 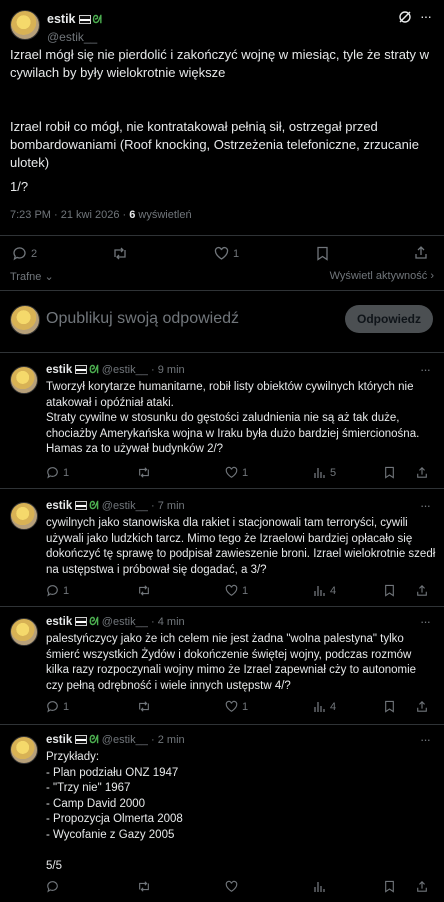 I want to click on views-action: 5, so click(x=324, y=472).